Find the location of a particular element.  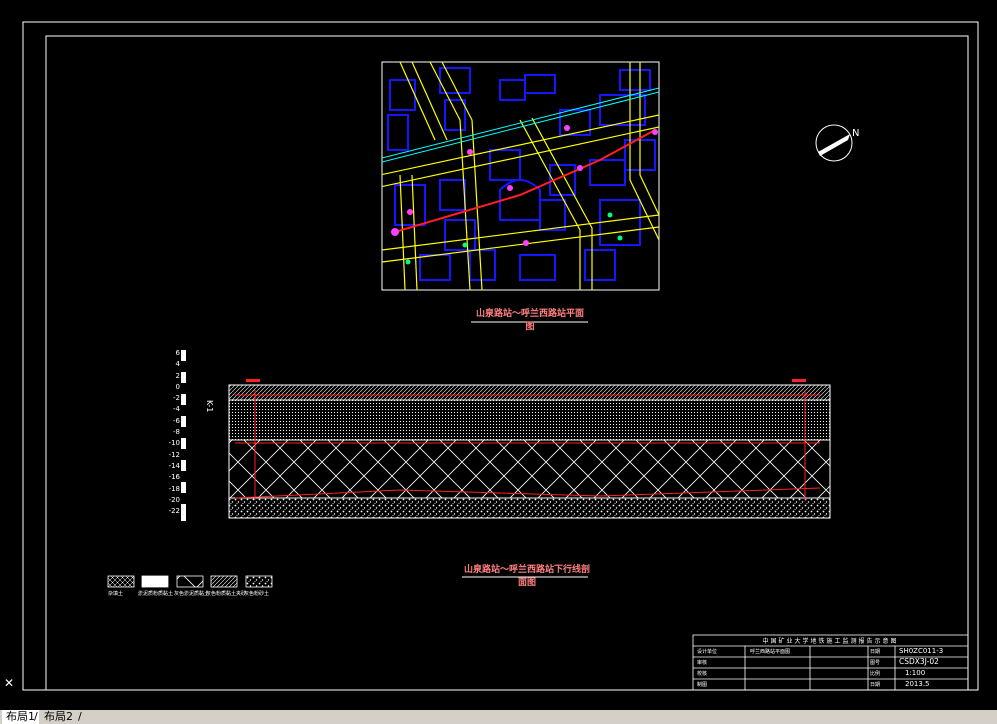

elevation-label: 4 is located at coordinates (177, 364).